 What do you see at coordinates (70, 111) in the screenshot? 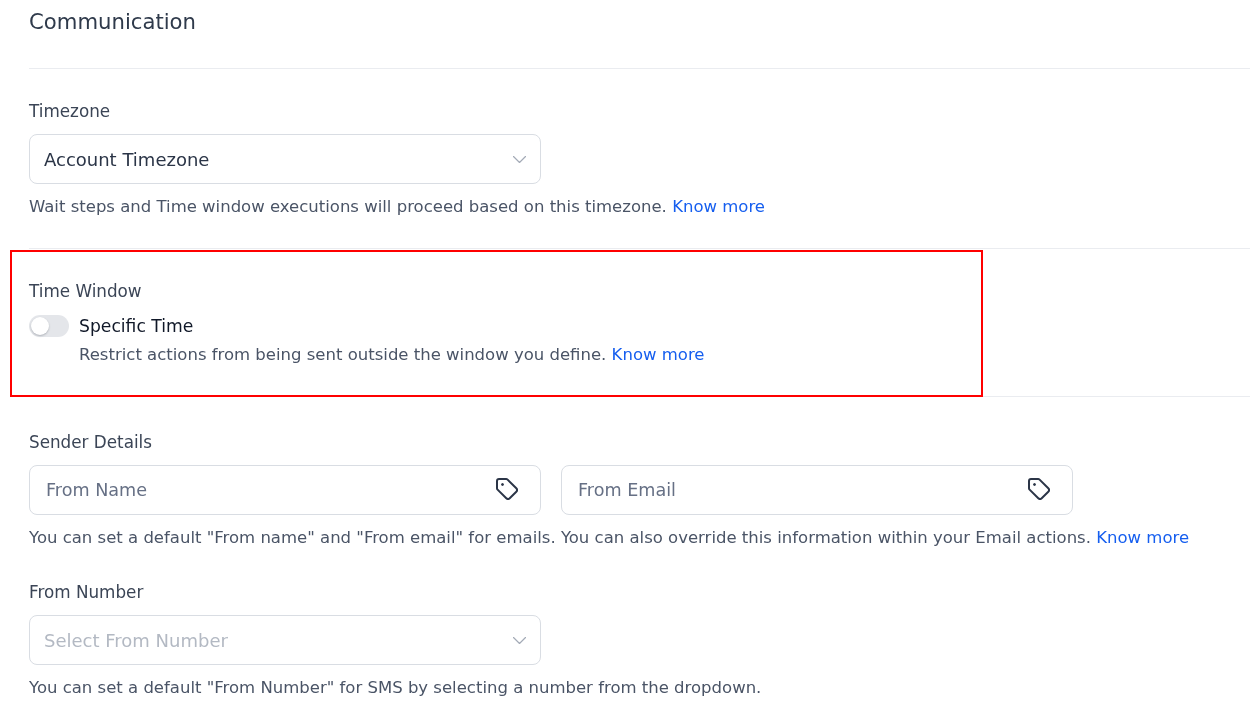
I see `field-label: Timezone` at bounding box center [70, 111].